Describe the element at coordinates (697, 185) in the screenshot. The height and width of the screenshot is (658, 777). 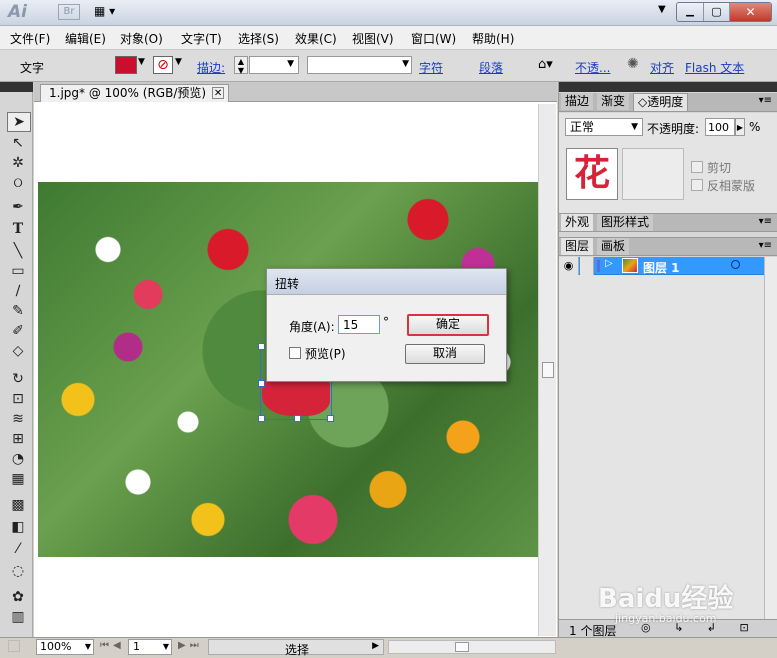
I see `invert-mask-checkbox` at that location.